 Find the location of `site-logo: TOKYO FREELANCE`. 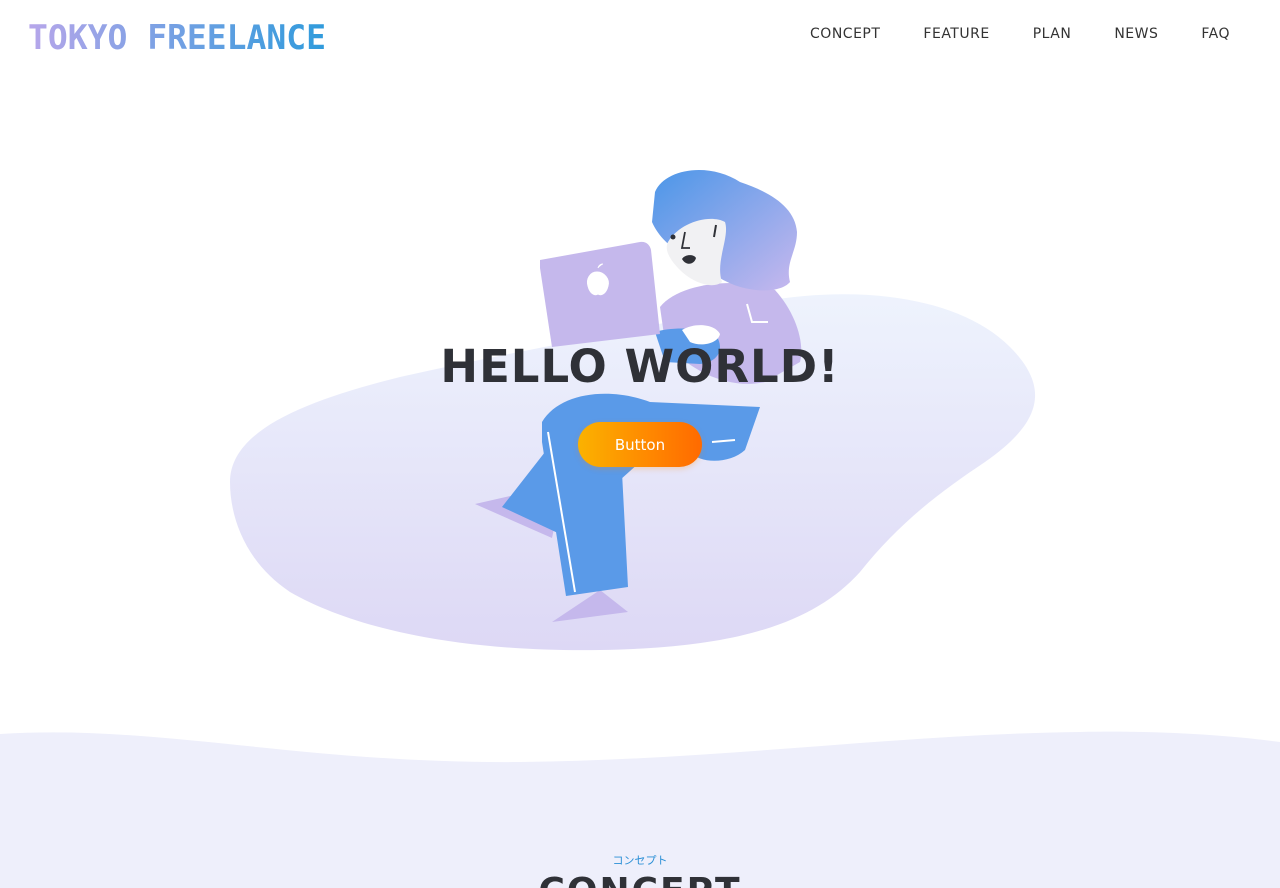

site-logo: TOKYO FREELANCE is located at coordinates (178, 36).